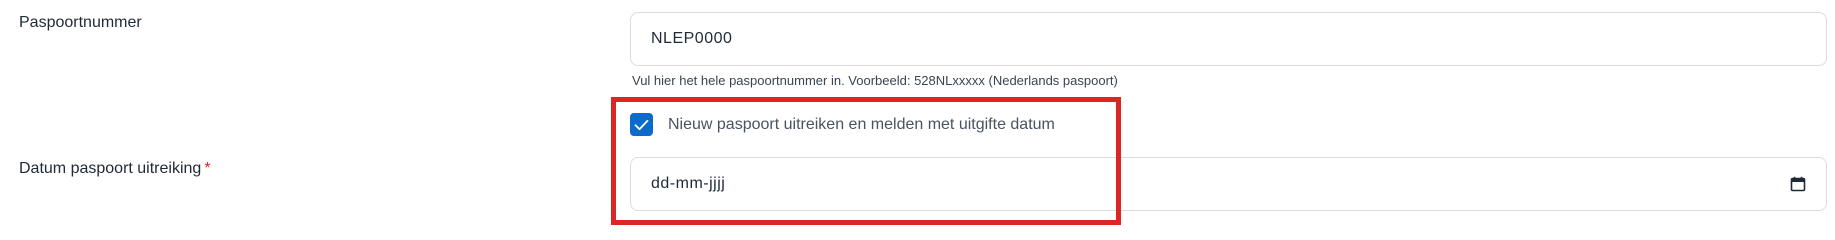  I want to click on passport-number-value: NLEP0000, so click(692, 38).